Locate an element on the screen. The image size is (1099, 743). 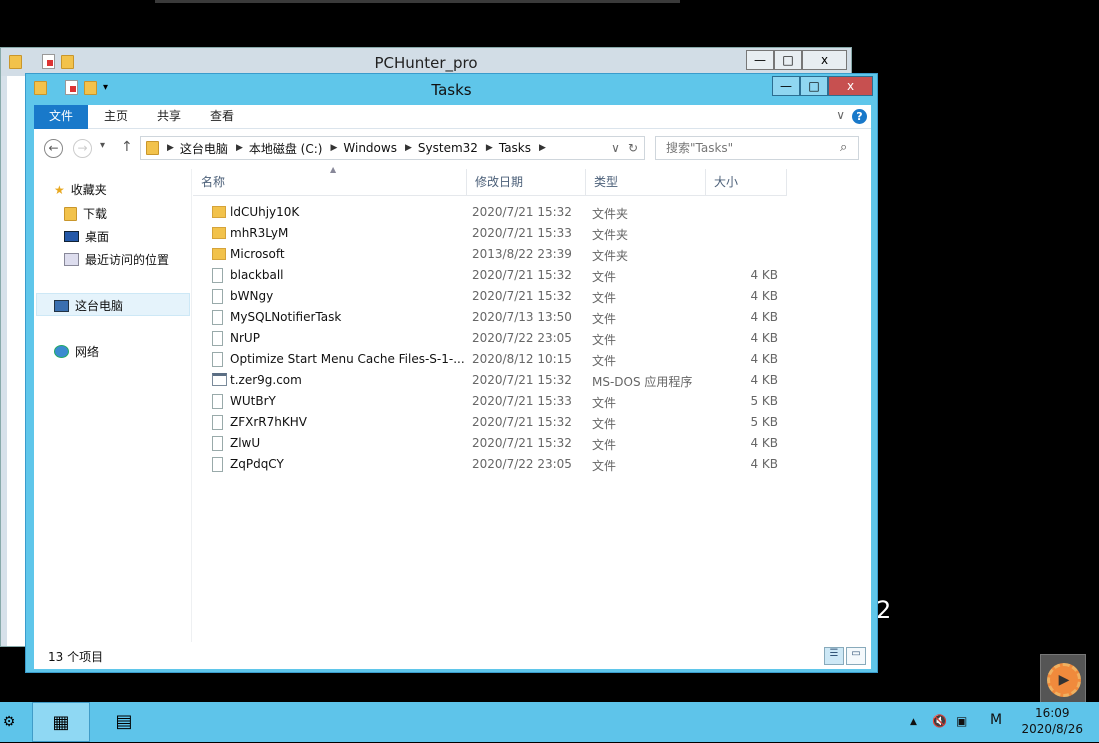
breadcrumb-thispc: 这台电脑 is located at coordinates (204, 148).